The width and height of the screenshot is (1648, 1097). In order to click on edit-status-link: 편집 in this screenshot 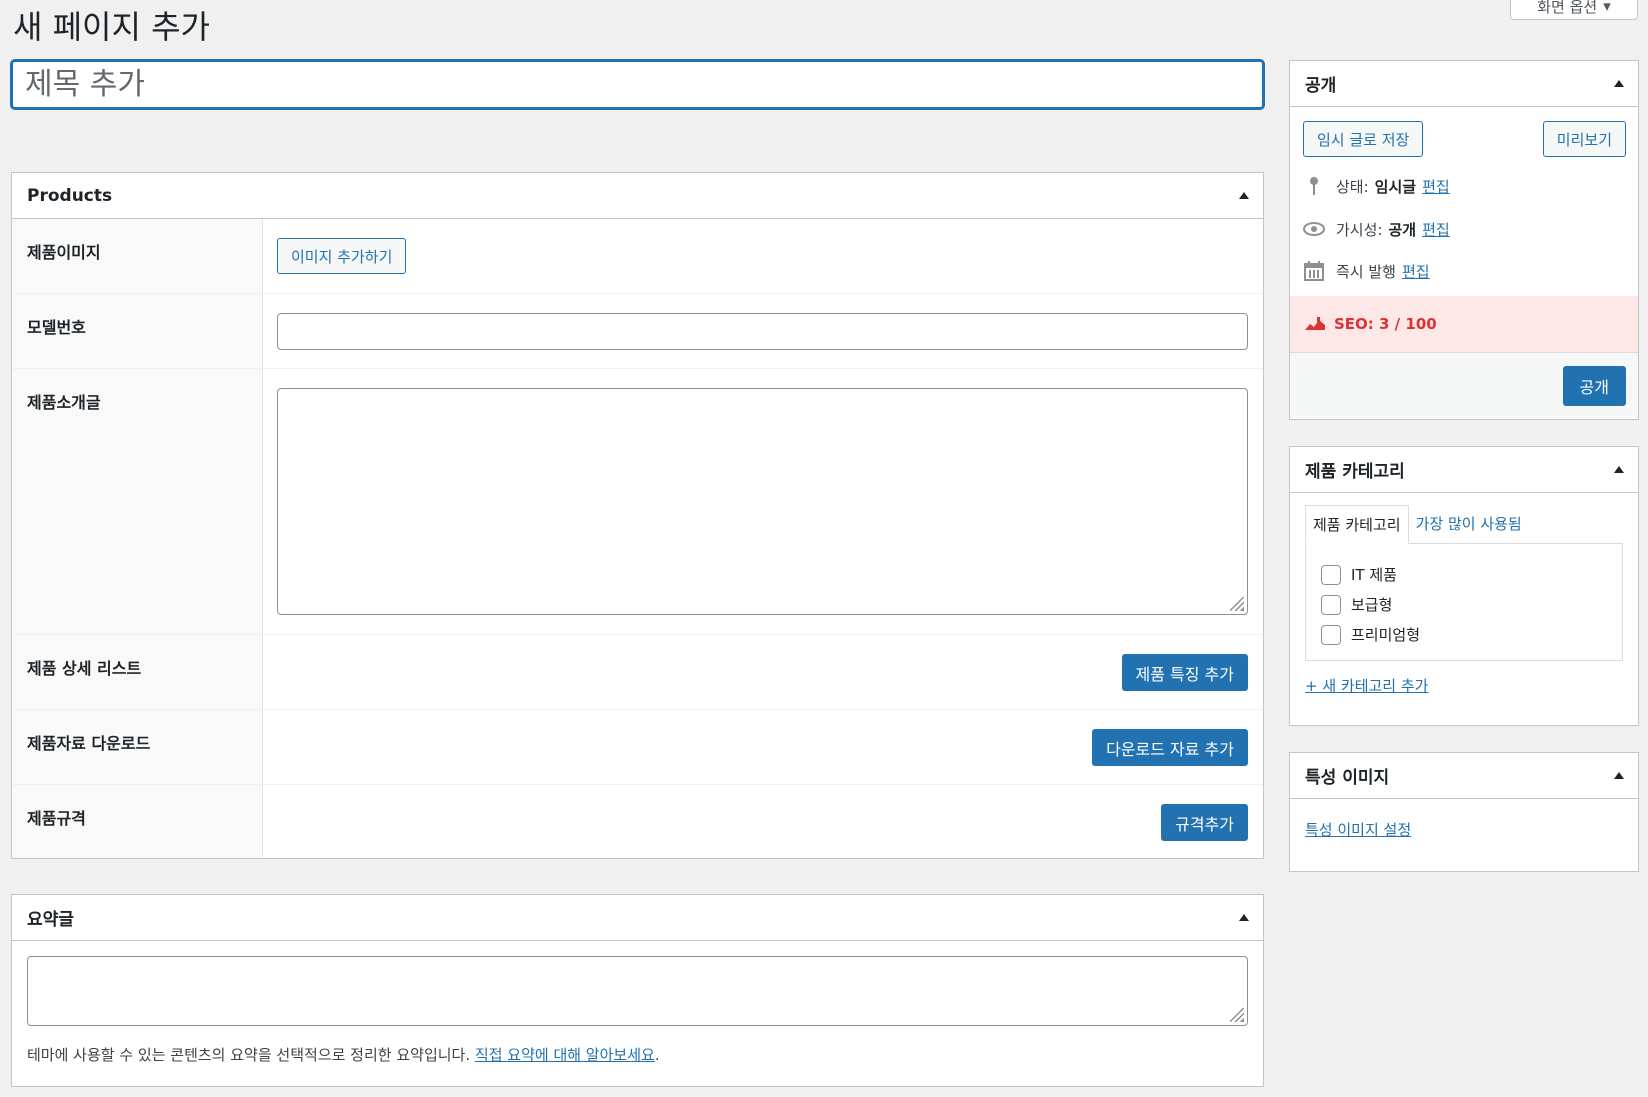, I will do `click(1436, 186)`.